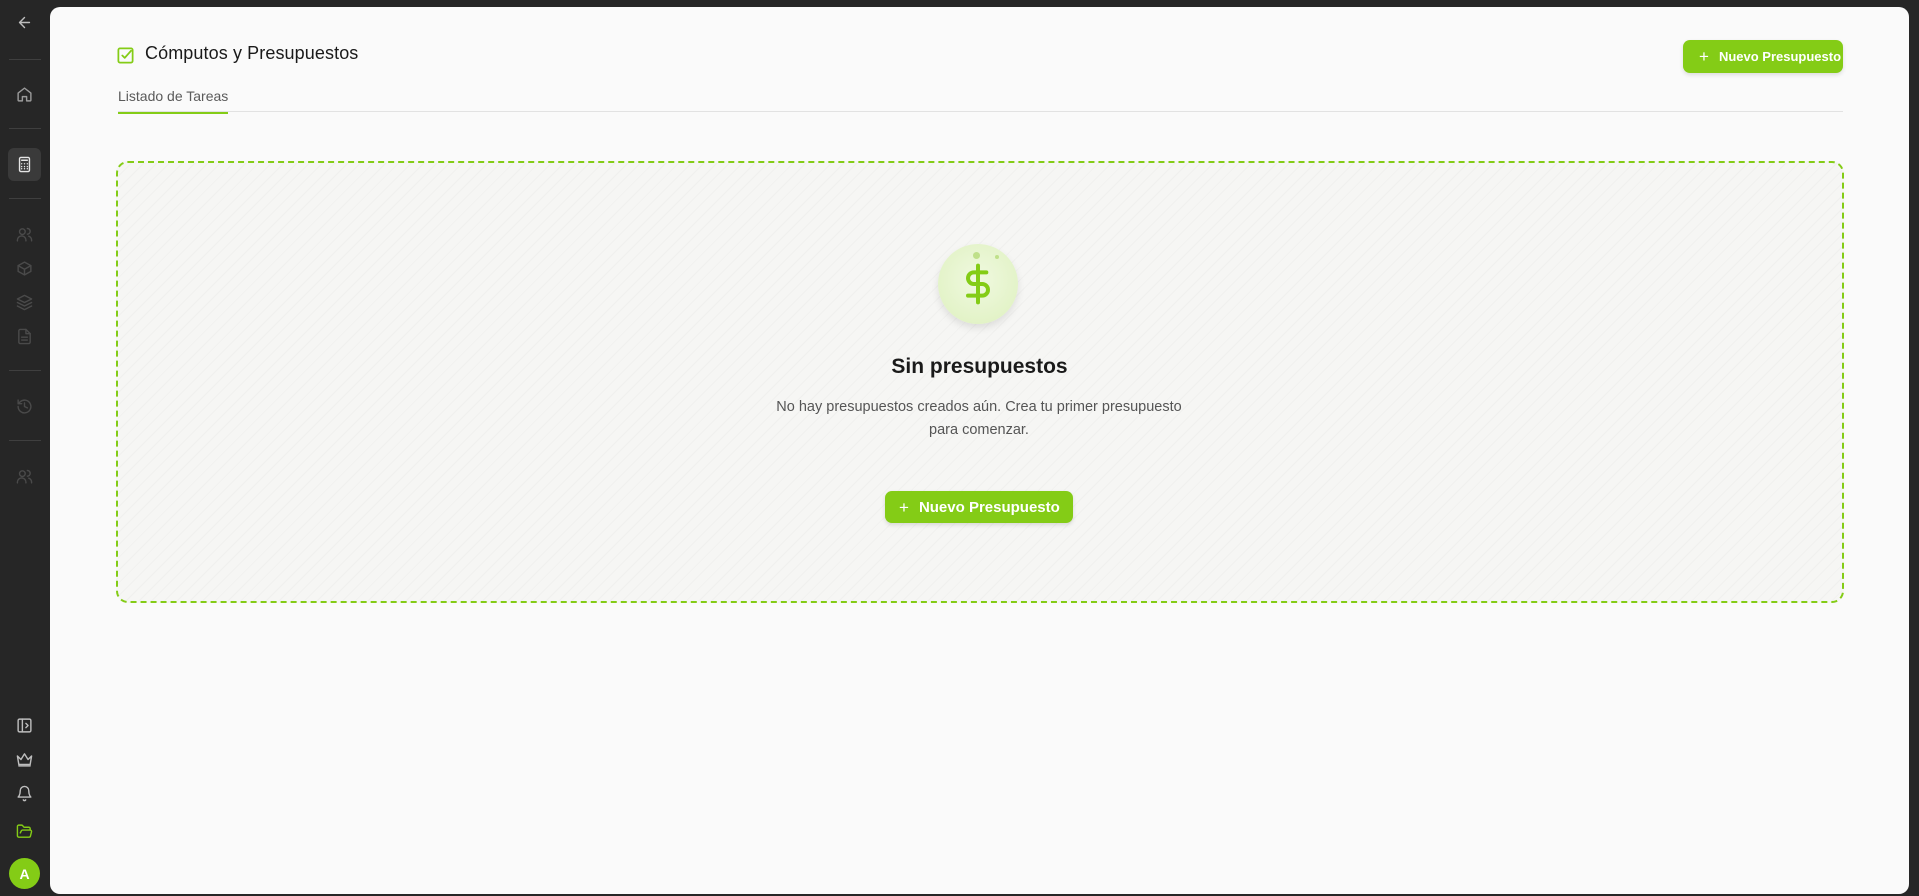  Describe the element at coordinates (24, 336) in the screenshot. I see `document-icon` at that location.